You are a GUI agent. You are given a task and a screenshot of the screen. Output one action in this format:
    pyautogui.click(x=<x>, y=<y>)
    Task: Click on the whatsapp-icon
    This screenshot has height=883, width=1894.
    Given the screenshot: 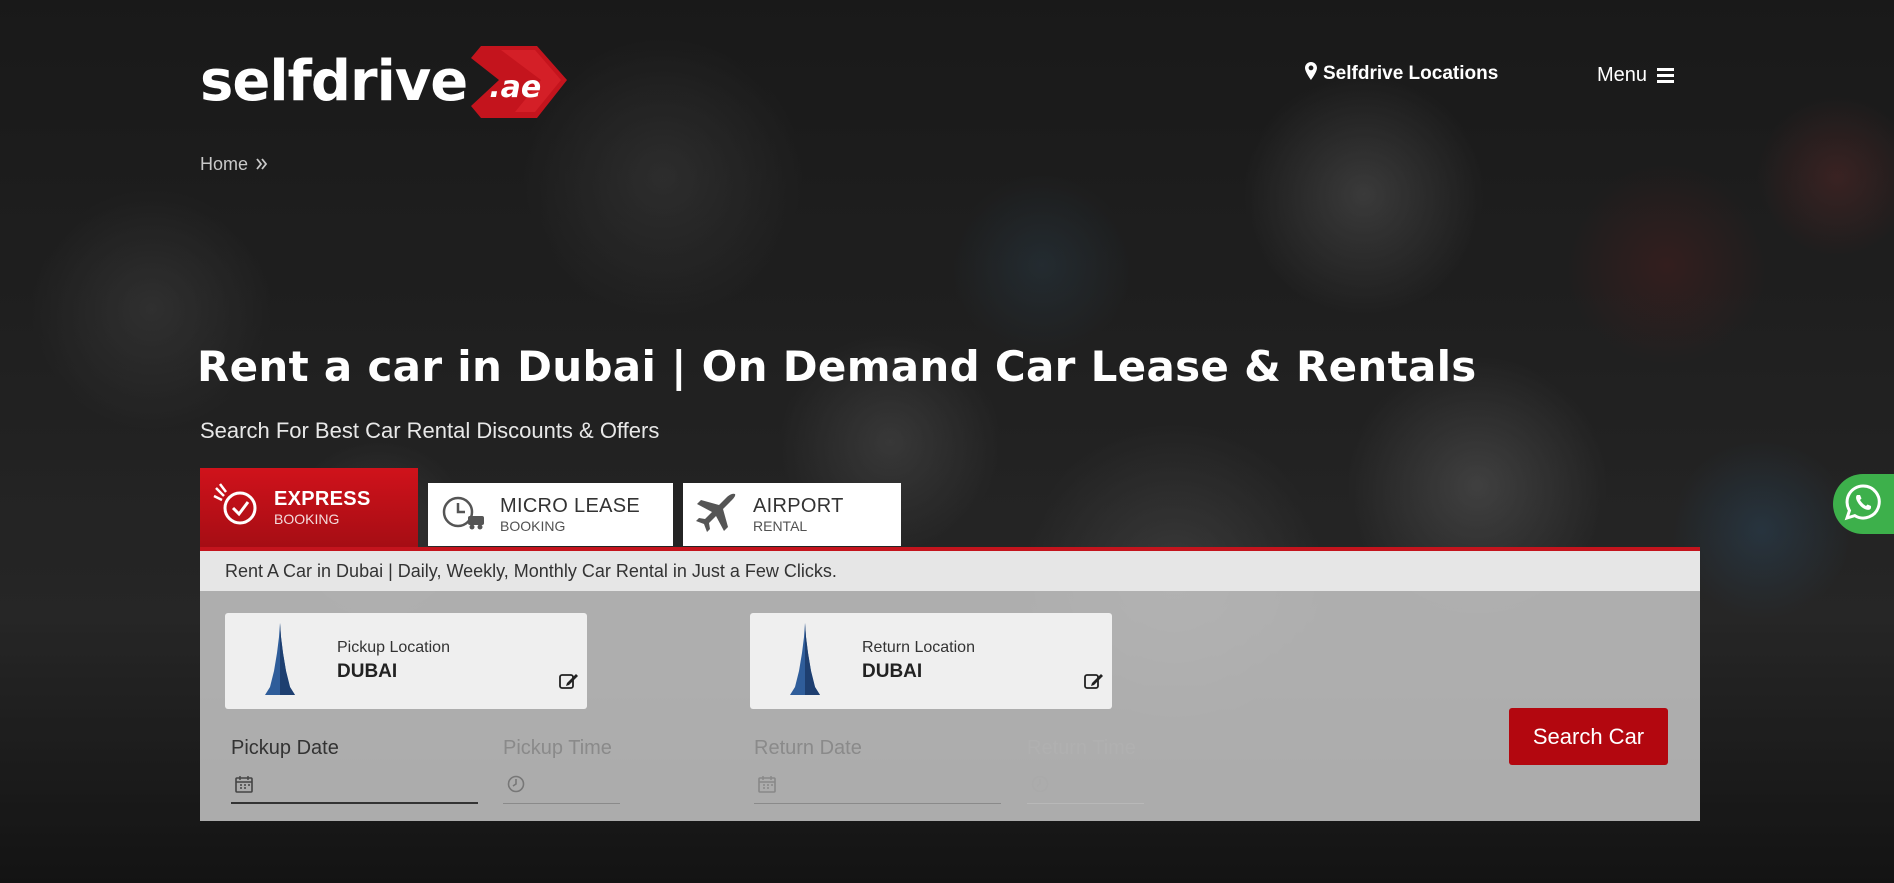 What is the action you would take?
    pyautogui.click(x=1863, y=504)
    